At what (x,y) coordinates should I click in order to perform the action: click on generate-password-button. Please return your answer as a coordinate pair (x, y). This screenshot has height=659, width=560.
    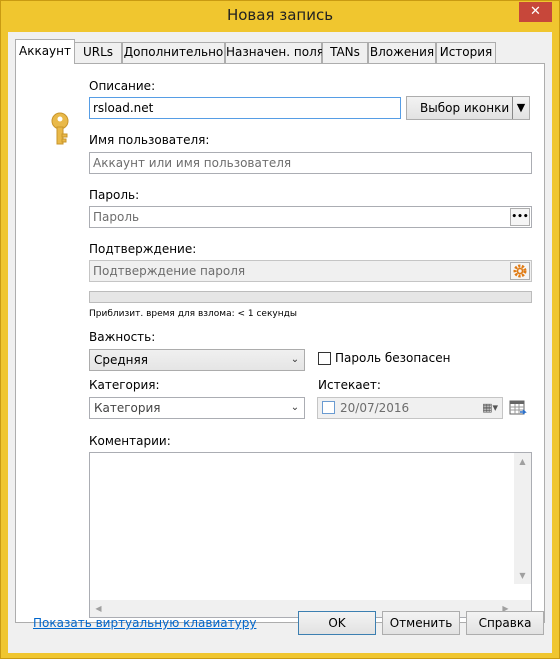
    Looking at the image, I should click on (520, 271).